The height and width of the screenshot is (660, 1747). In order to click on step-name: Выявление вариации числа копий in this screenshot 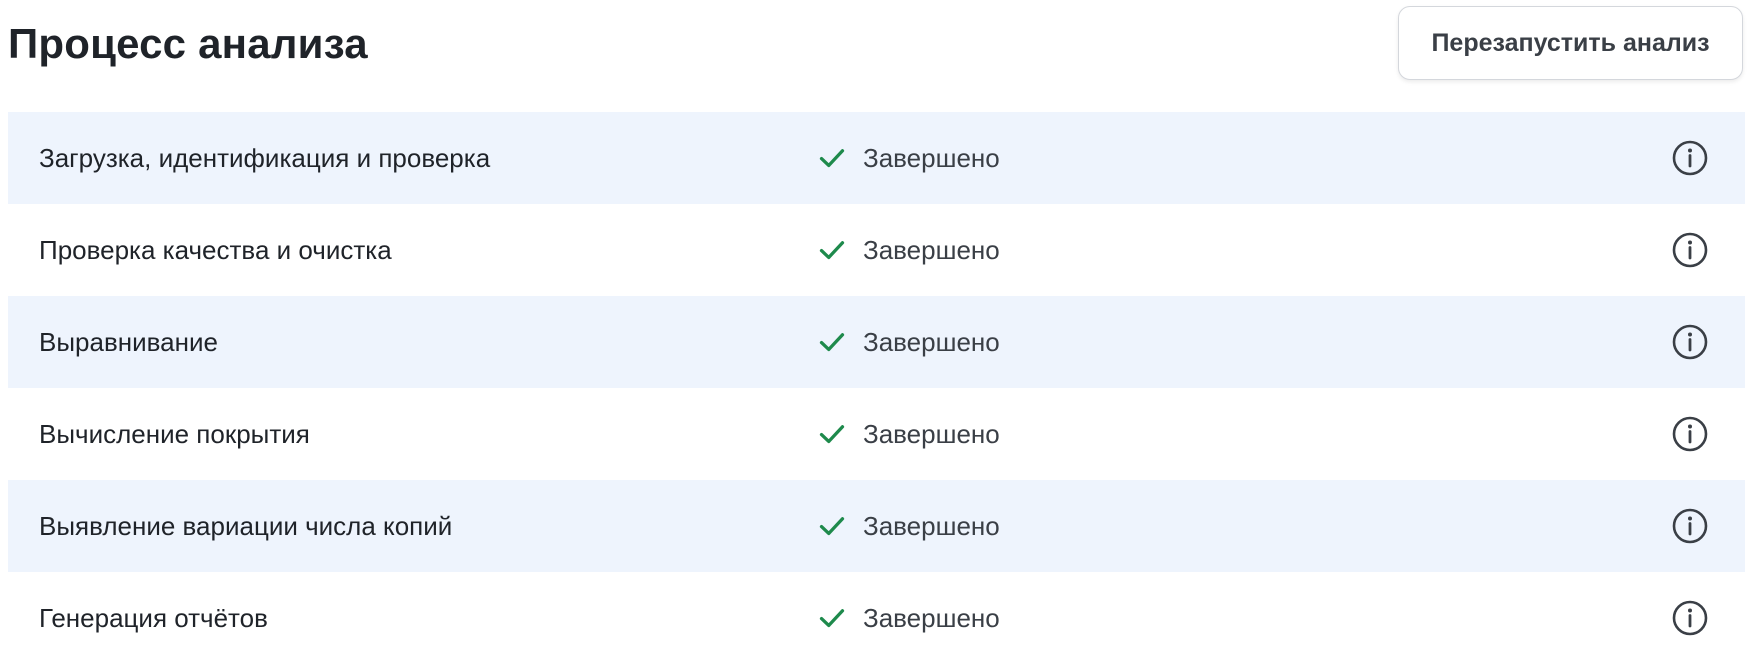, I will do `click(246, 525)`.